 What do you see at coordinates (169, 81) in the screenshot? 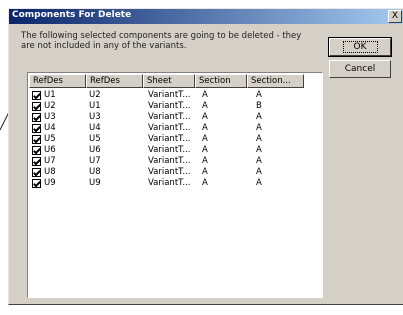
I see `column-header-sheet: Sheet` at bounding box center [169, 81].